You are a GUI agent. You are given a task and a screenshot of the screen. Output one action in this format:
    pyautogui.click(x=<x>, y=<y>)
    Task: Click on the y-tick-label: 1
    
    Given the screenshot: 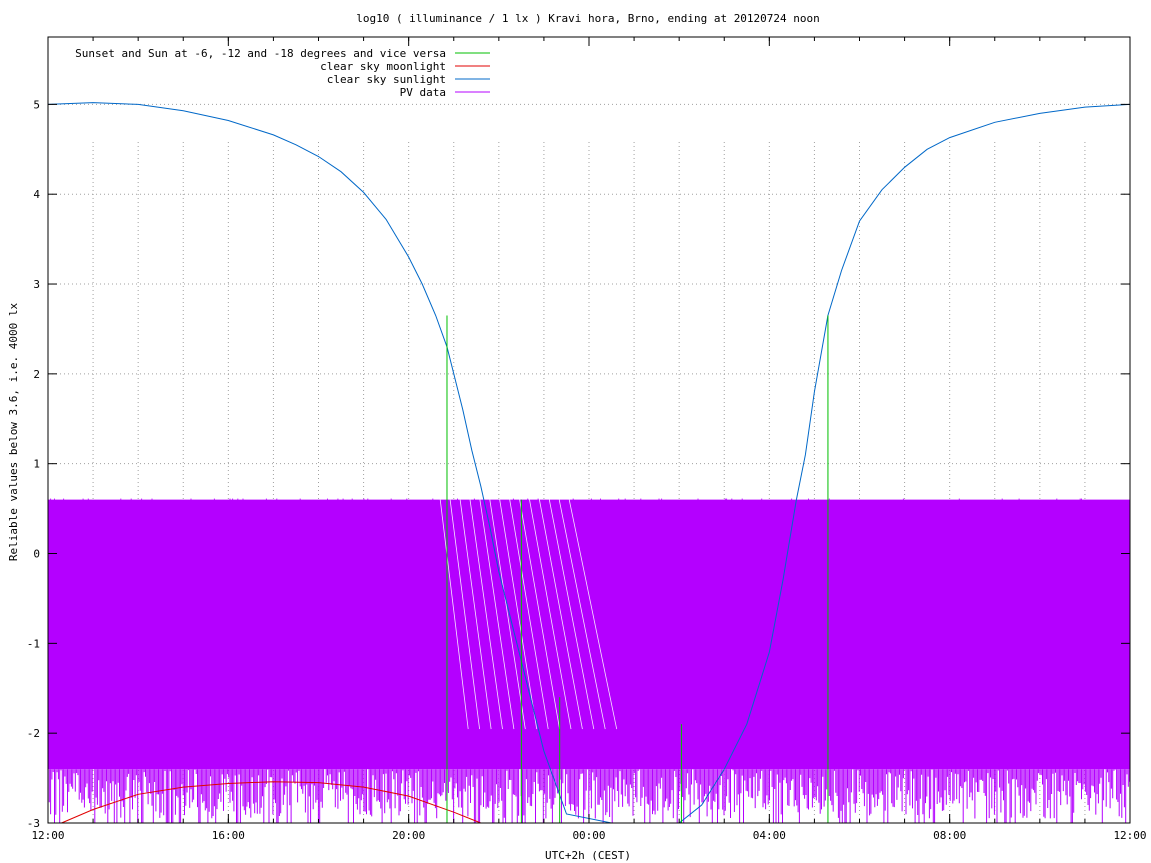 What is the action you would take?
    pyautogui.click(x=36, y=464)
    